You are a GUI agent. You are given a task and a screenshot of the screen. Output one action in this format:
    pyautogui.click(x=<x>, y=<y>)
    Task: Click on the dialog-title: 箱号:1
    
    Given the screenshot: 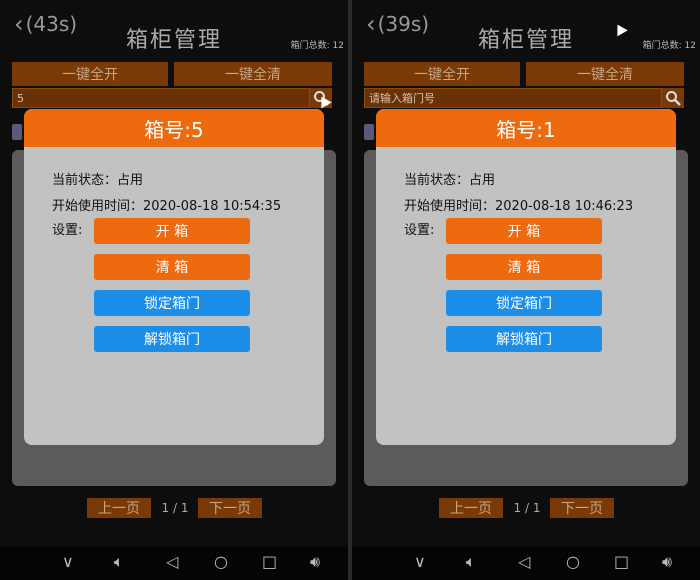 What is the action you would take?
    pyautogui.click(x=526, y=128)
    